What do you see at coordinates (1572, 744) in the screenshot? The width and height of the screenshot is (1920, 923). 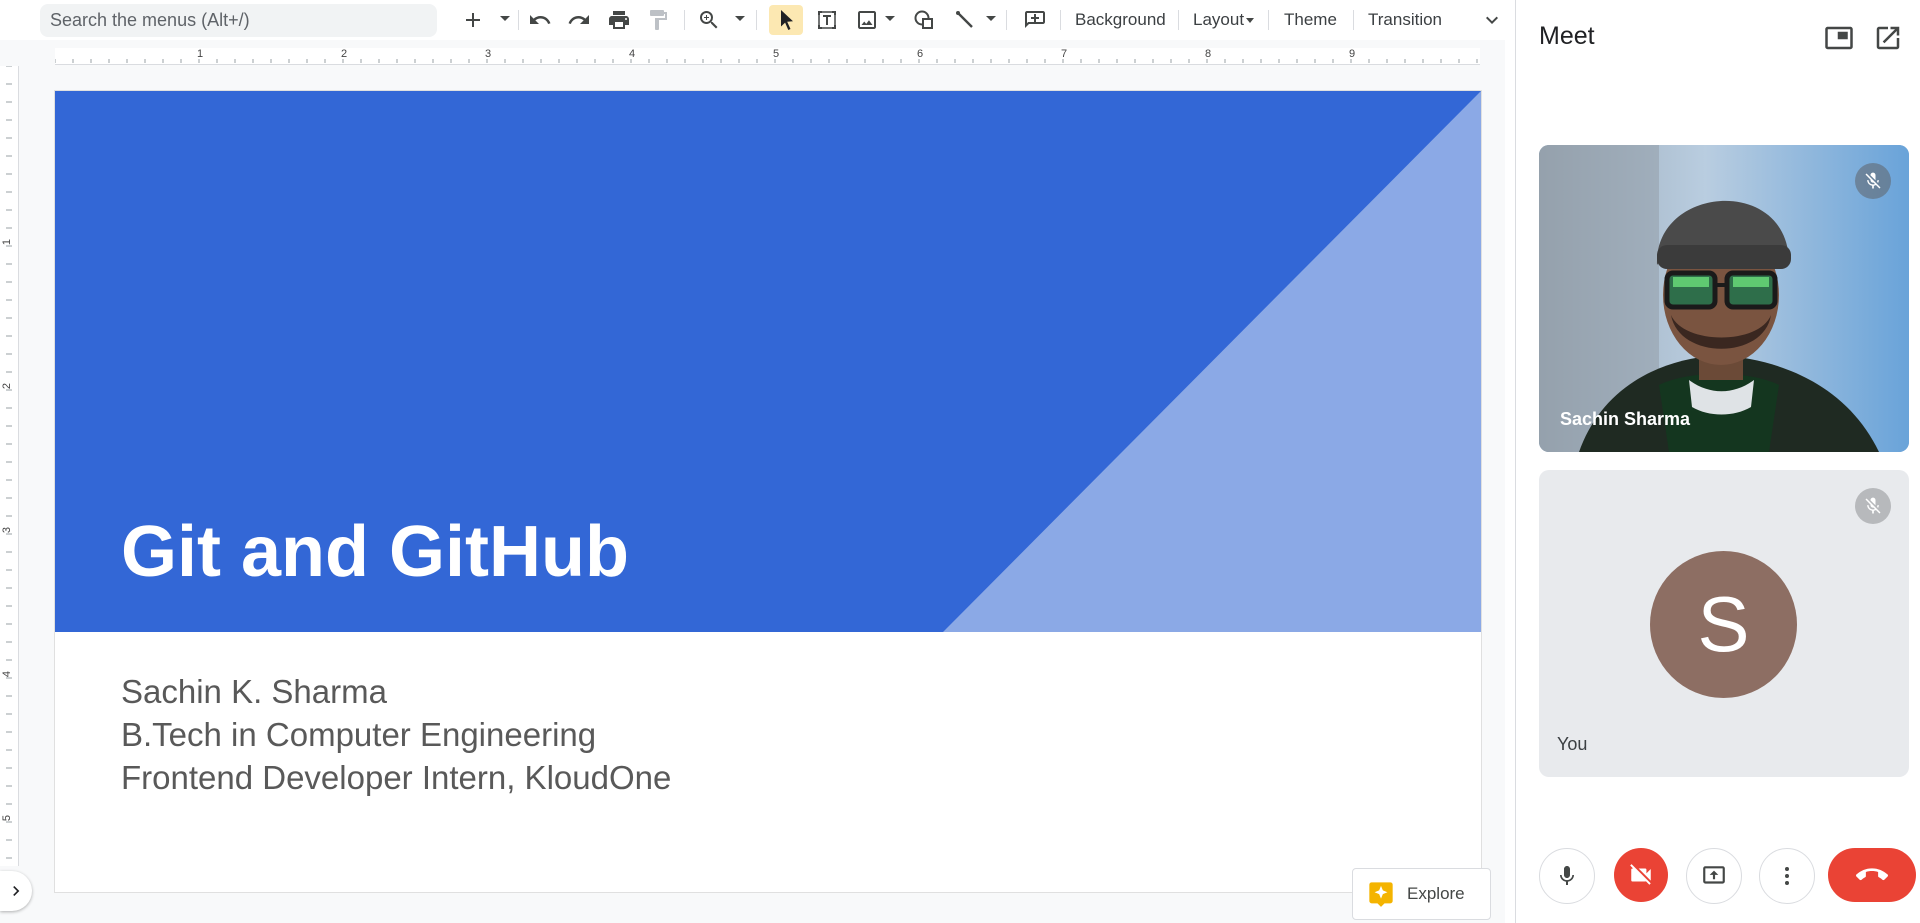 I see `self-participant-name: You` at bounding box center [1572, 744].